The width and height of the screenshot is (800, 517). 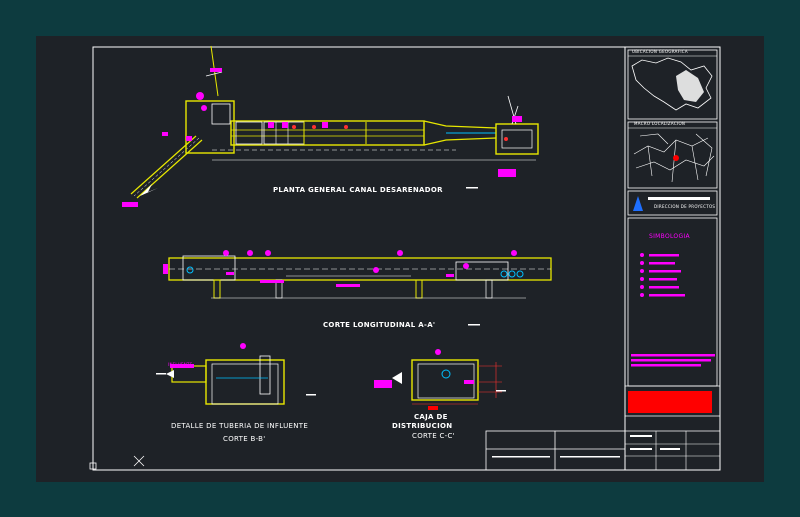 What do you see at coordinates (240, 426) in the screenshot?
I see `detail-title: DETALLE DE TUBERIA DE INFLUENTE` at bounding box center [240, 426].